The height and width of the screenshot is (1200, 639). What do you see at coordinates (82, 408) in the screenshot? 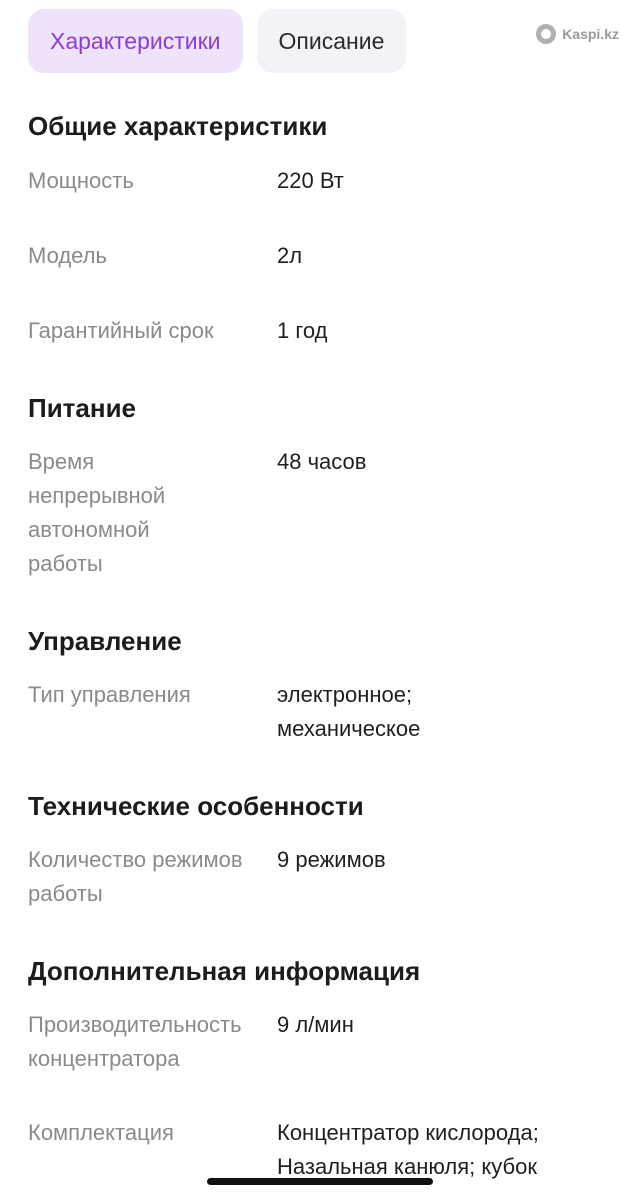
I see `section-title: Питание` at bounding box center [82, 408].